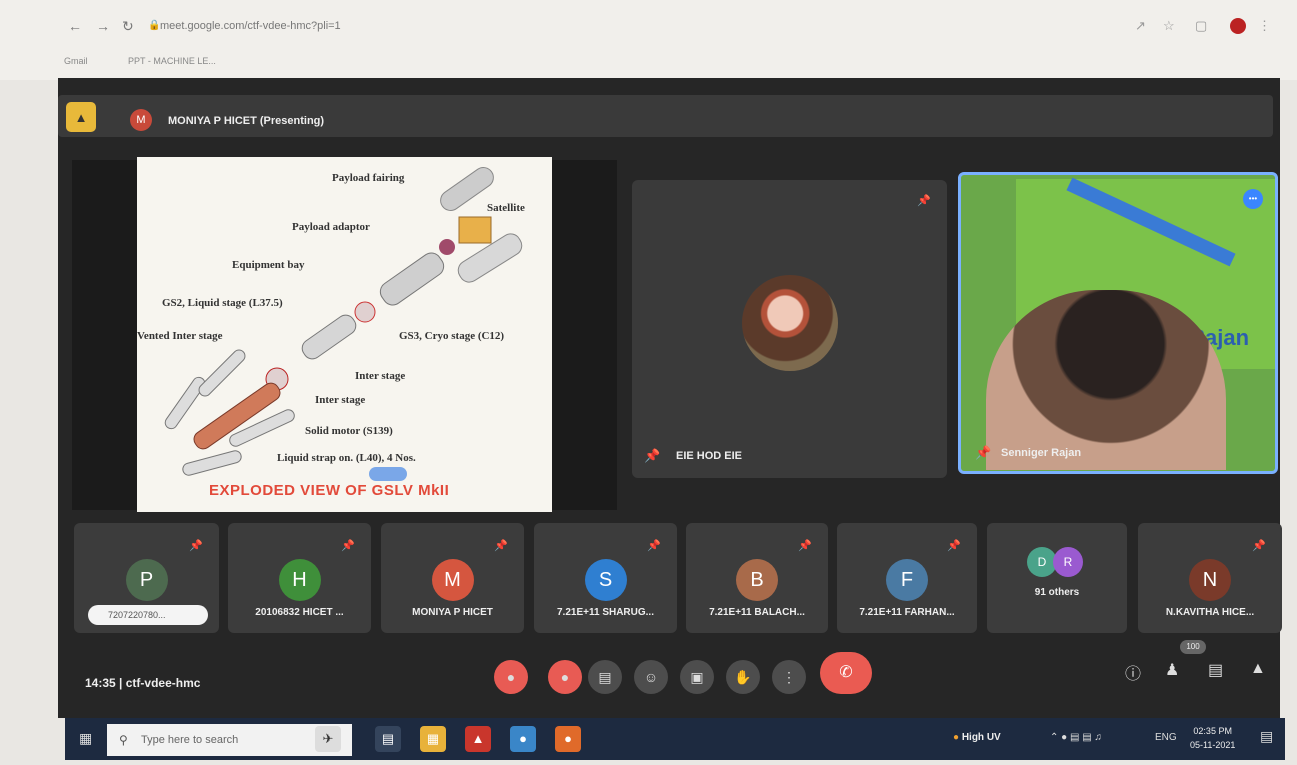 The width and height of the screenshot is (1297, 765). I want to click on participant-tile: 📌 M MONIYA P HICET, so click(452, 578).